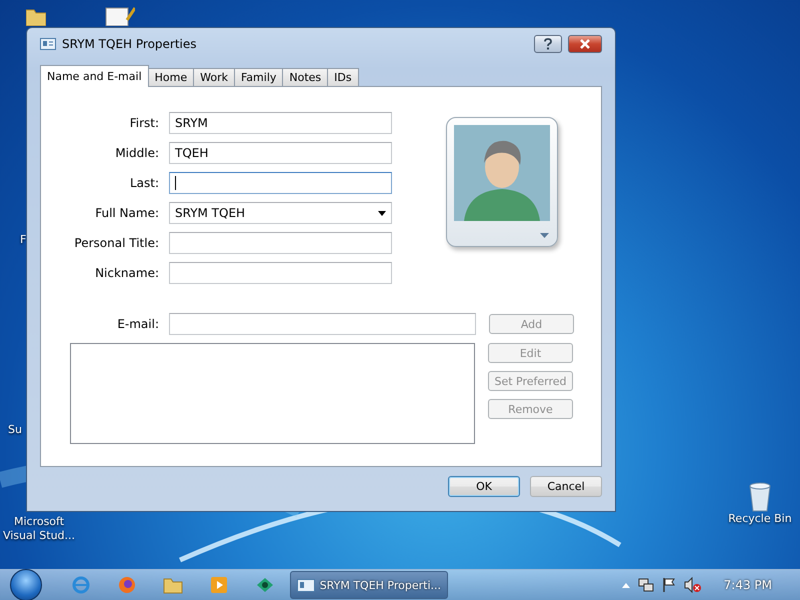  What do you see at coordinates (259, 77) in the screenshot?
I see `tab: Family` at bounding box center [259, 77].